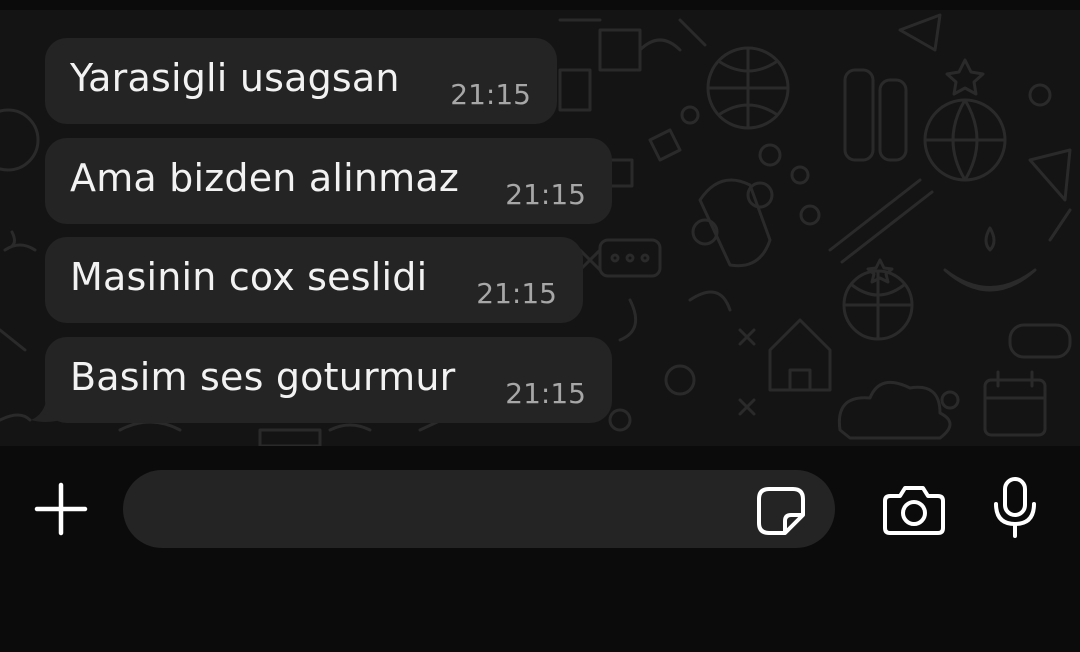 This screenshot has height=652, width=1080. I want to click on microphone-icon, so click(1015, 507).